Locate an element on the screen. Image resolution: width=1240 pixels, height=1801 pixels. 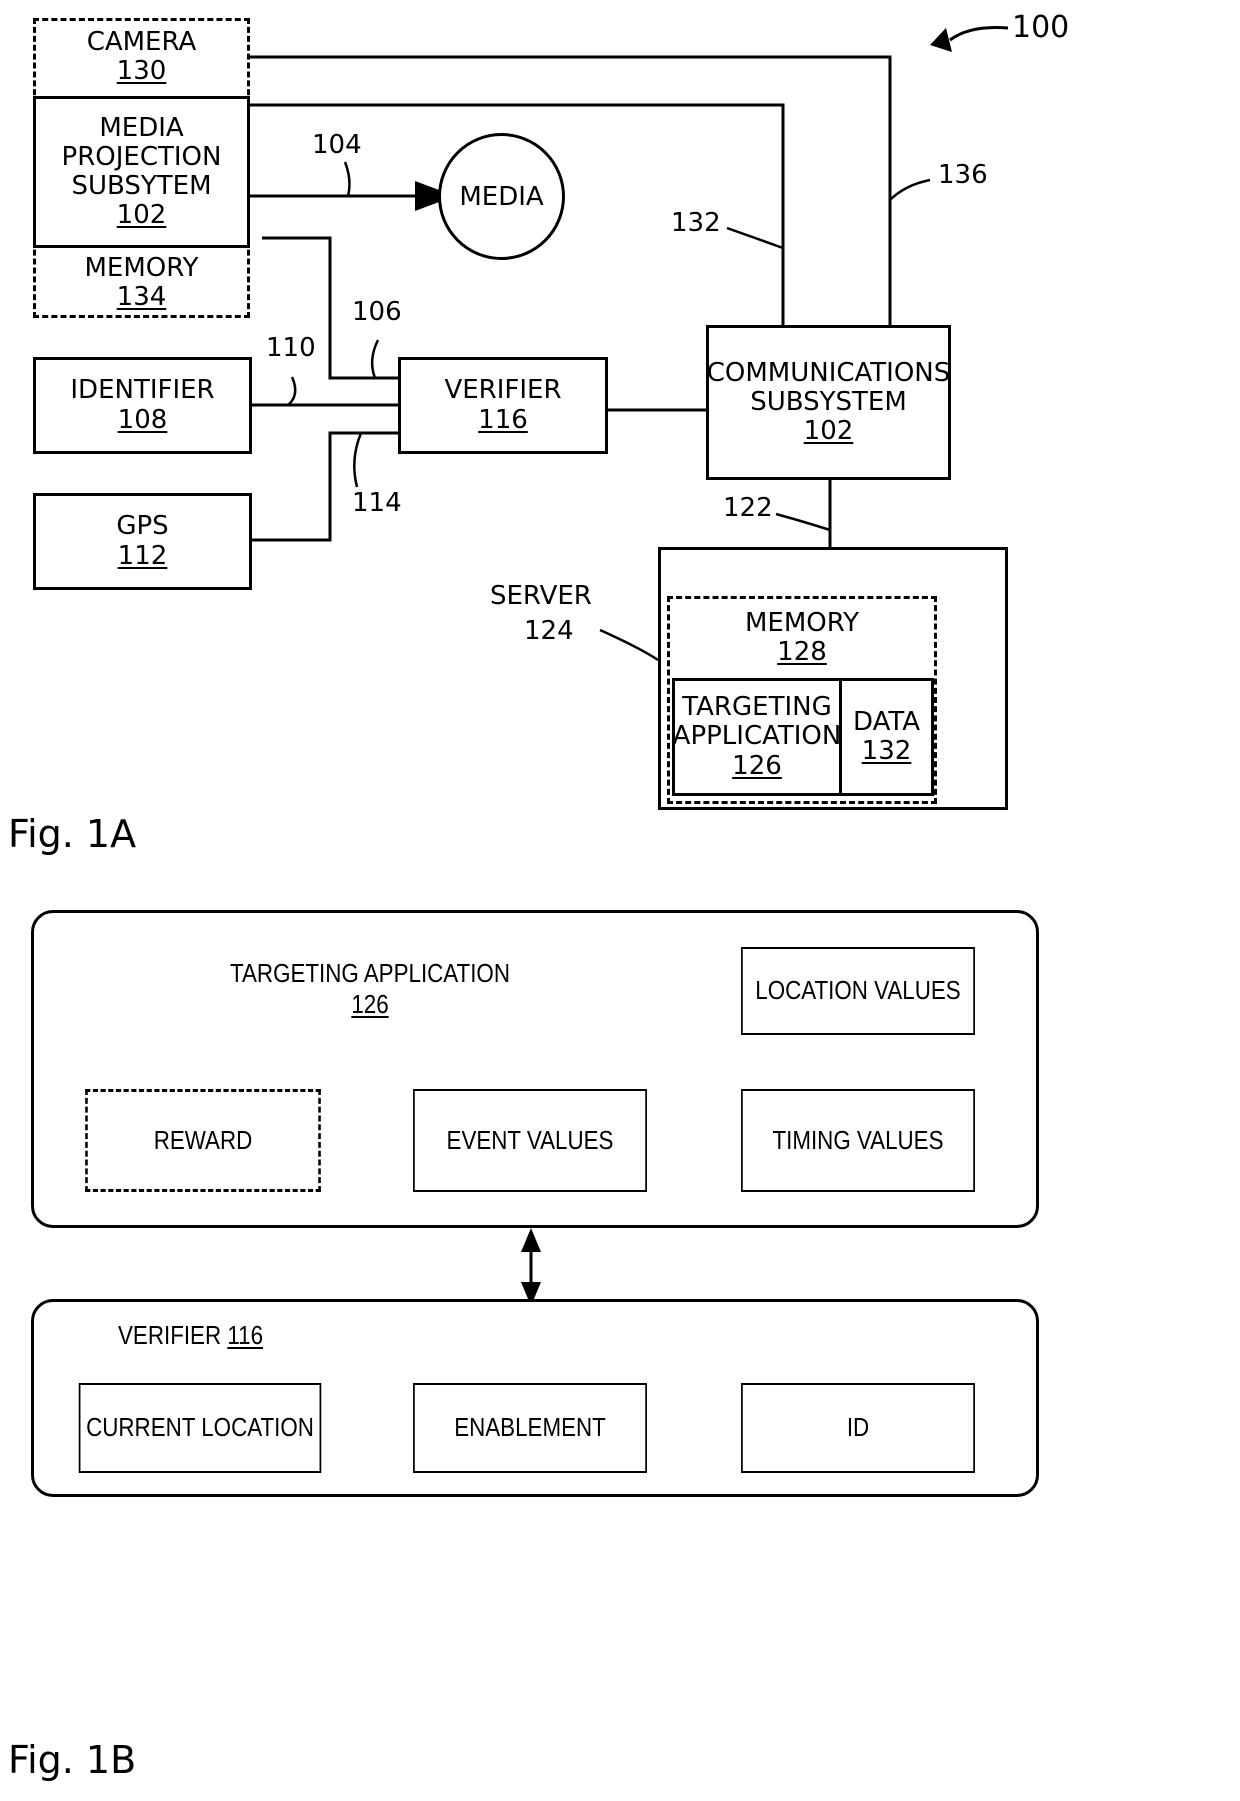
gps-ref: 112 is located at coordinates (142, 555).